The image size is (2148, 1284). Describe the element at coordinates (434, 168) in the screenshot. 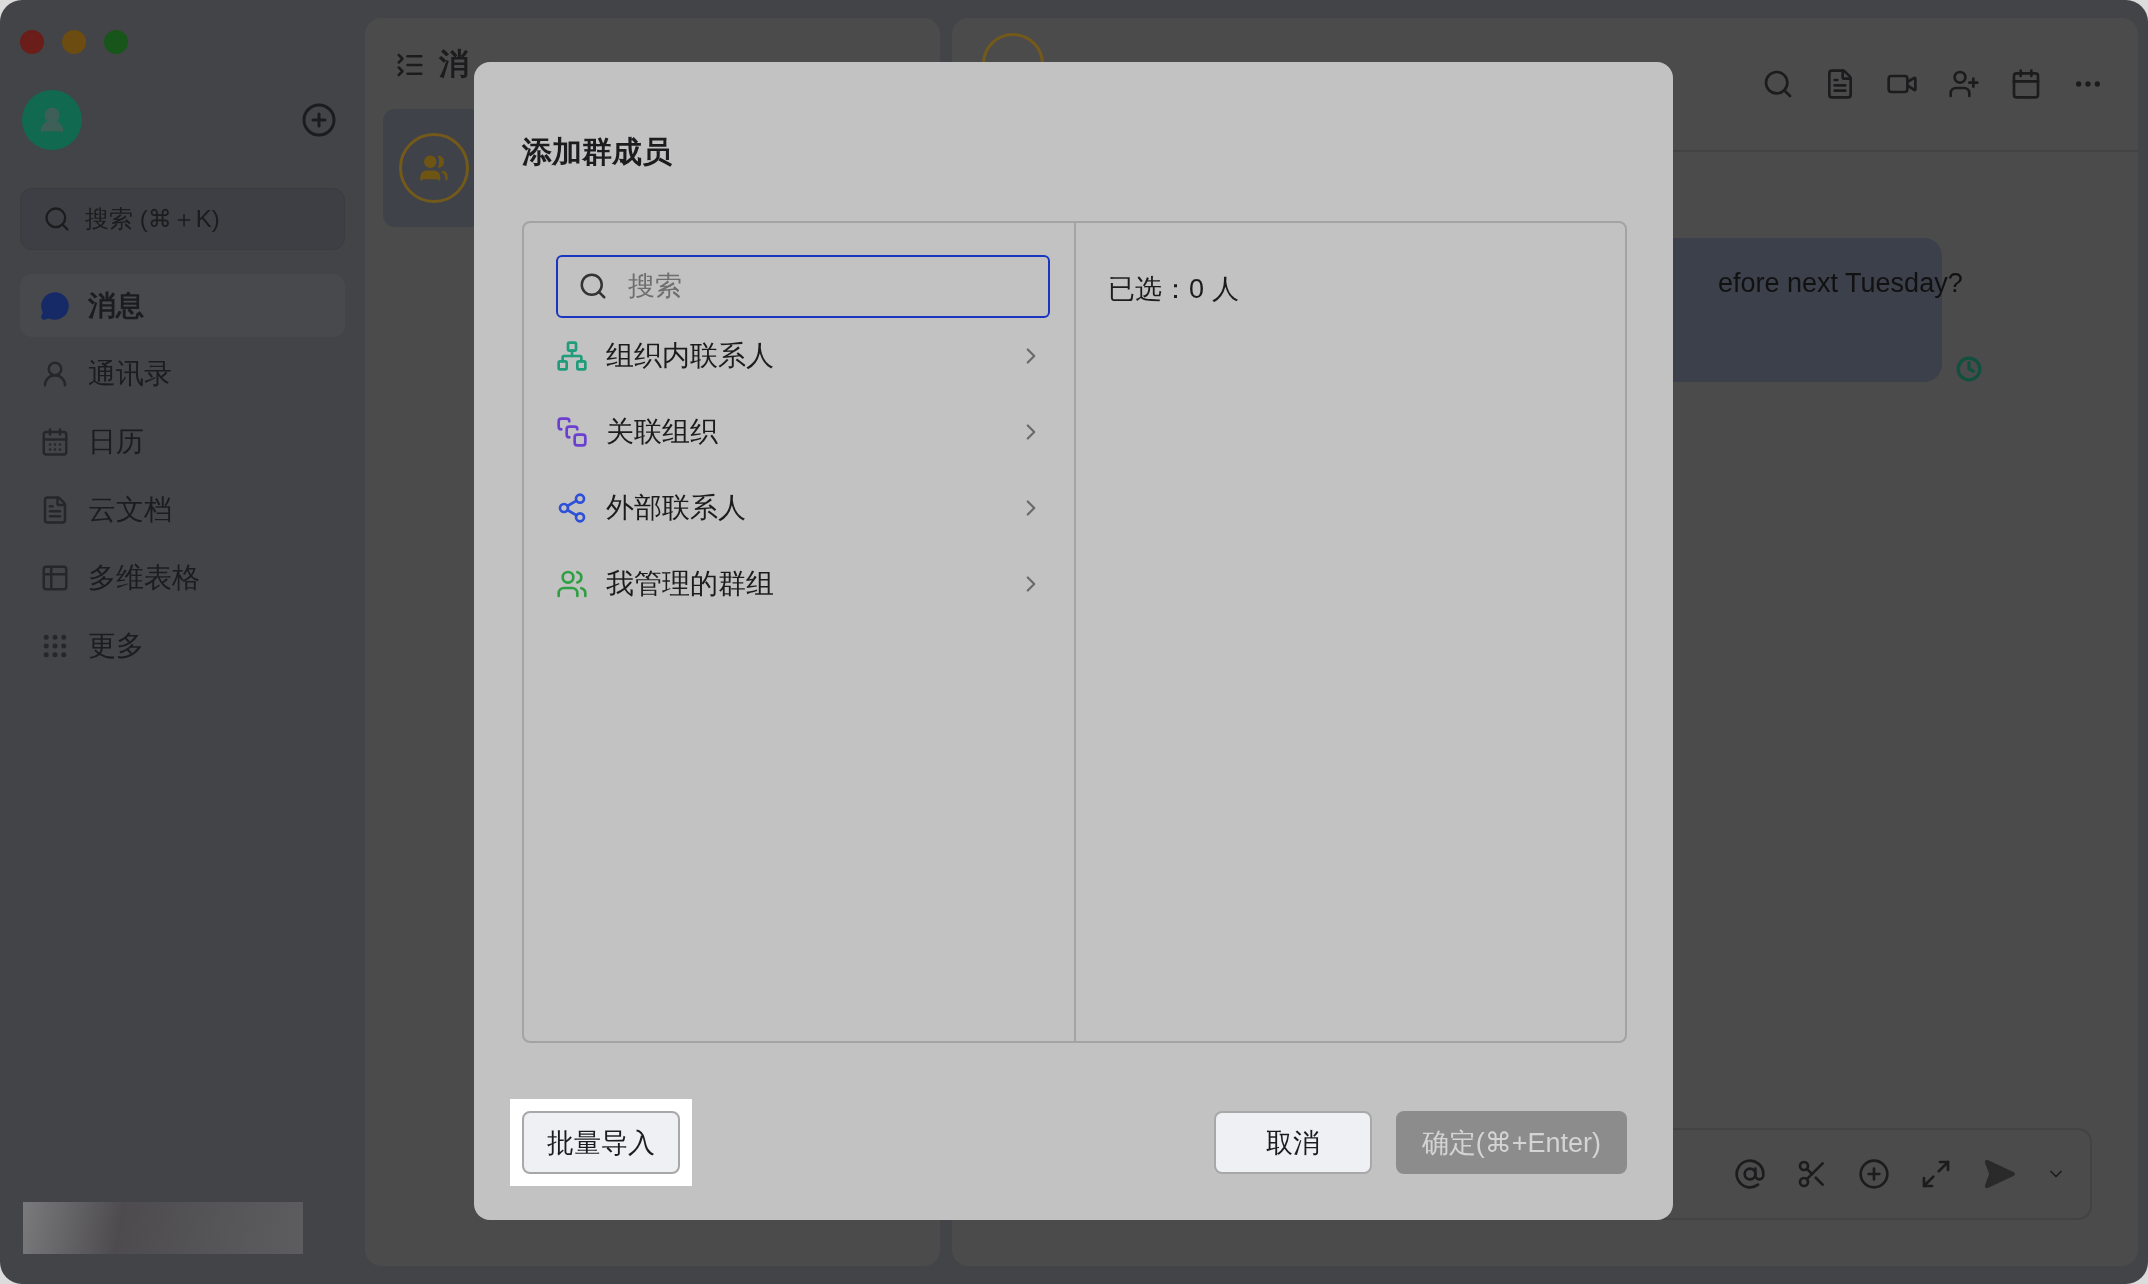

I see `group-avatar` at that location.